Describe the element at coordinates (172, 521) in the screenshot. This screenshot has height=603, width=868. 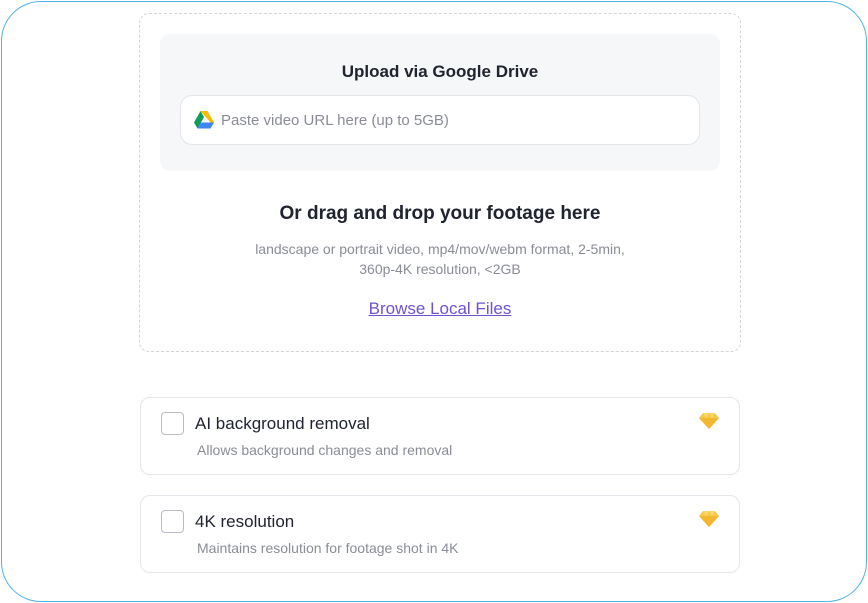
I see `4k-resolution-checkbox` at that location.